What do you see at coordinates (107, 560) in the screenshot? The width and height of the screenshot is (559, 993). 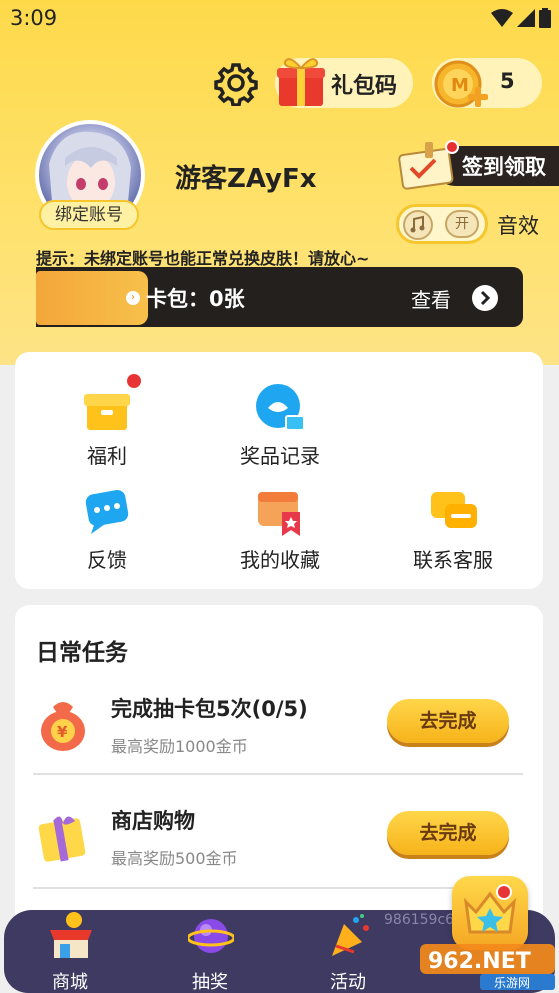 I see `menu-item-label: 反馈` at bounding box center [107, 560].